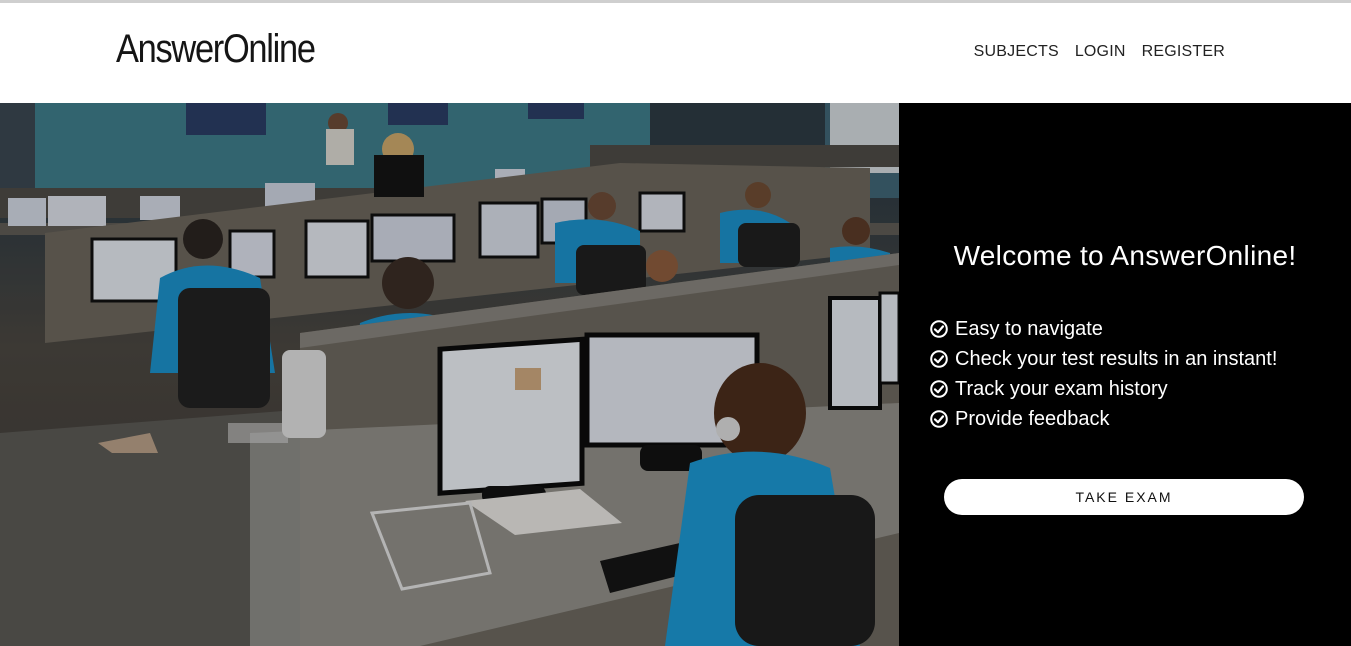  I want to click on nav-login-link: LOGIN, so click(1100, 52).